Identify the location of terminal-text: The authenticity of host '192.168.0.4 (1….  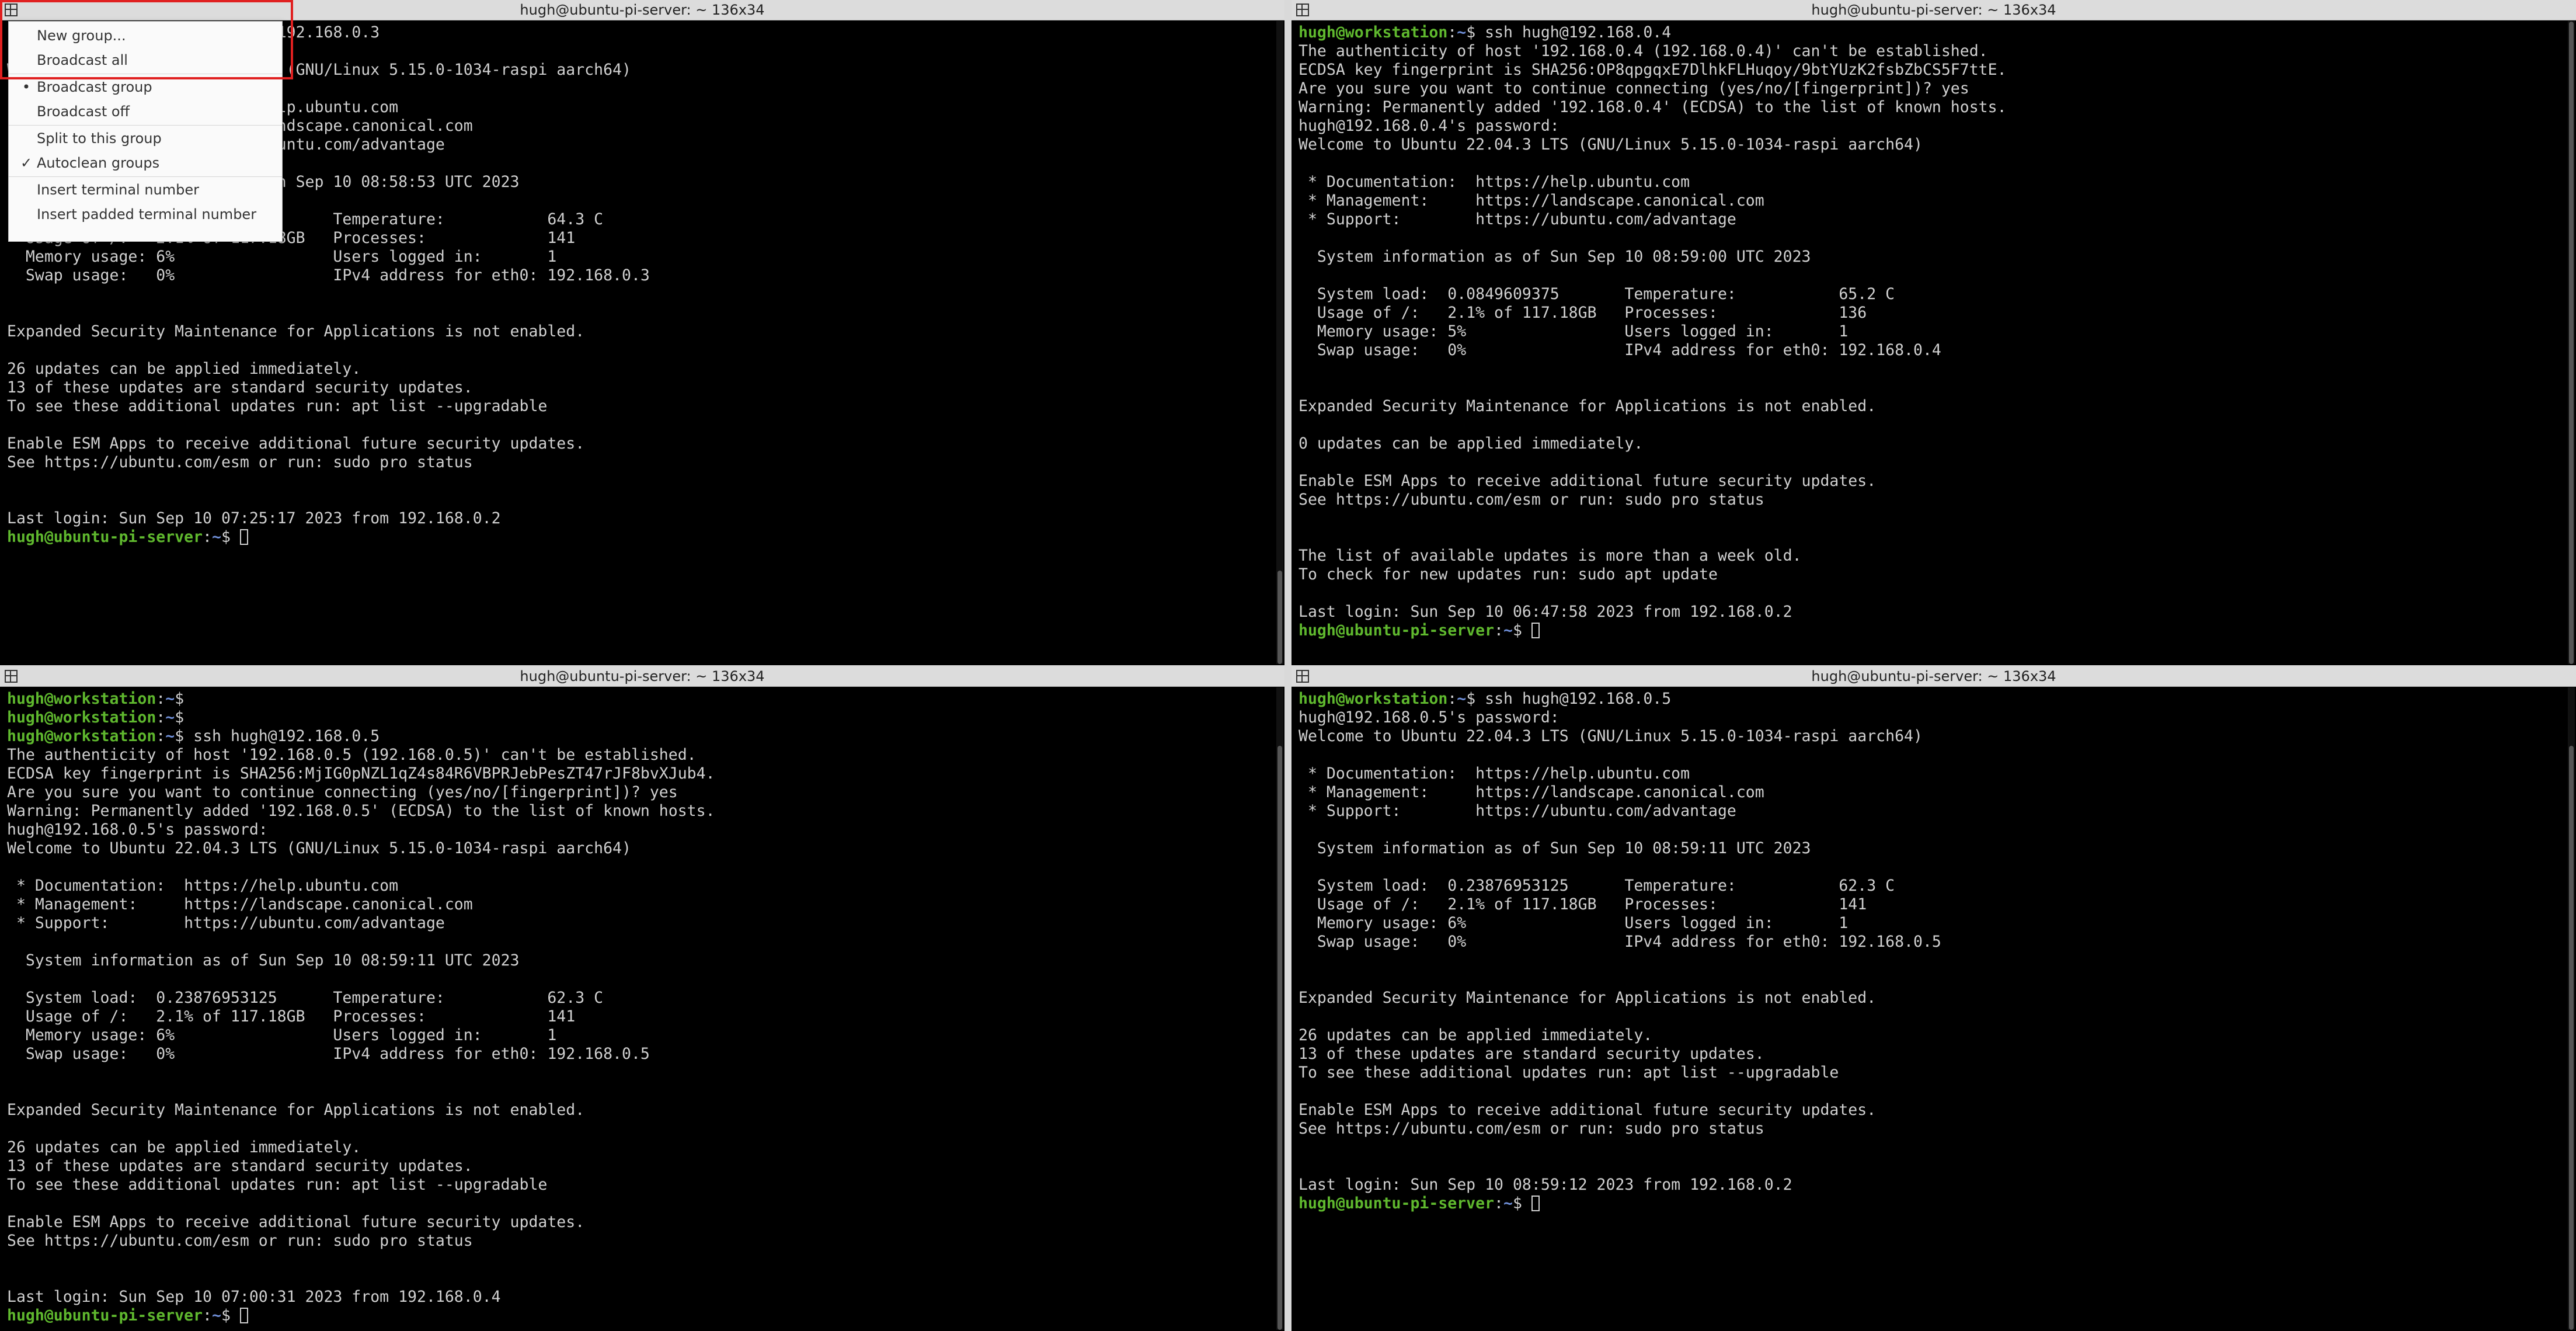
(1643, 51).